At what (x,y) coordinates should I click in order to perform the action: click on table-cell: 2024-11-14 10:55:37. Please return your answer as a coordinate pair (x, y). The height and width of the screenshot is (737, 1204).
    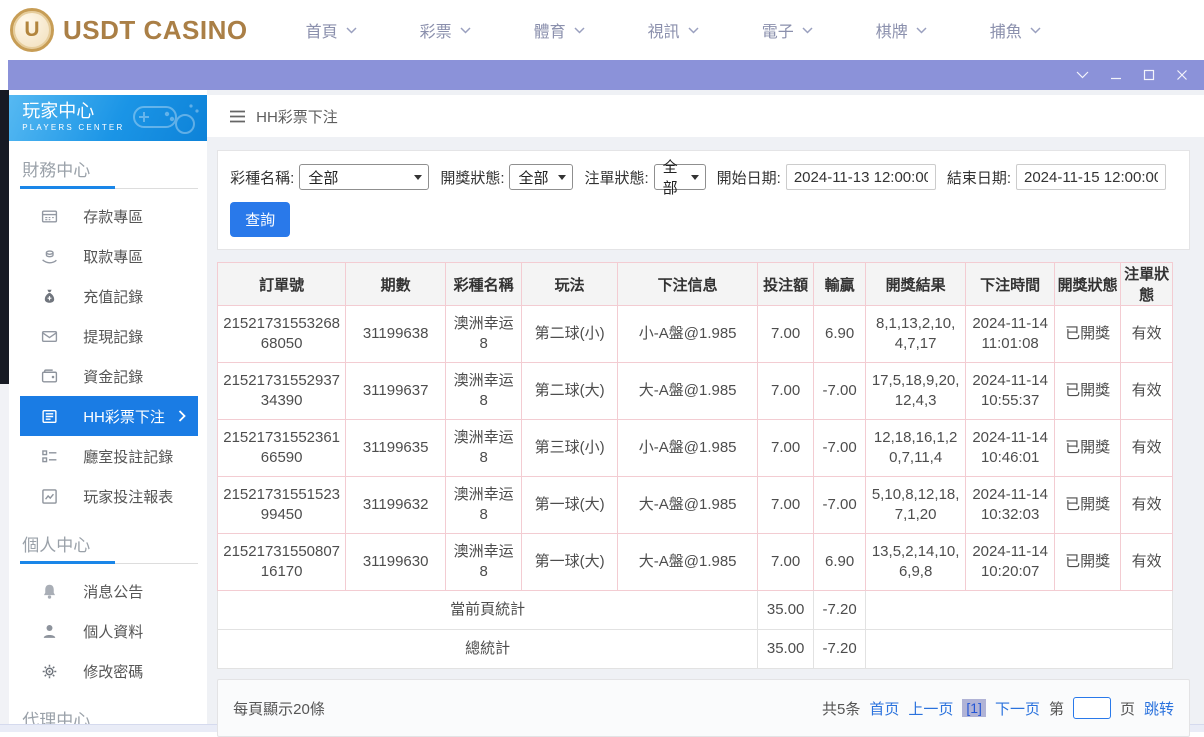
    Looking at the image, I should click on (1010, 391).